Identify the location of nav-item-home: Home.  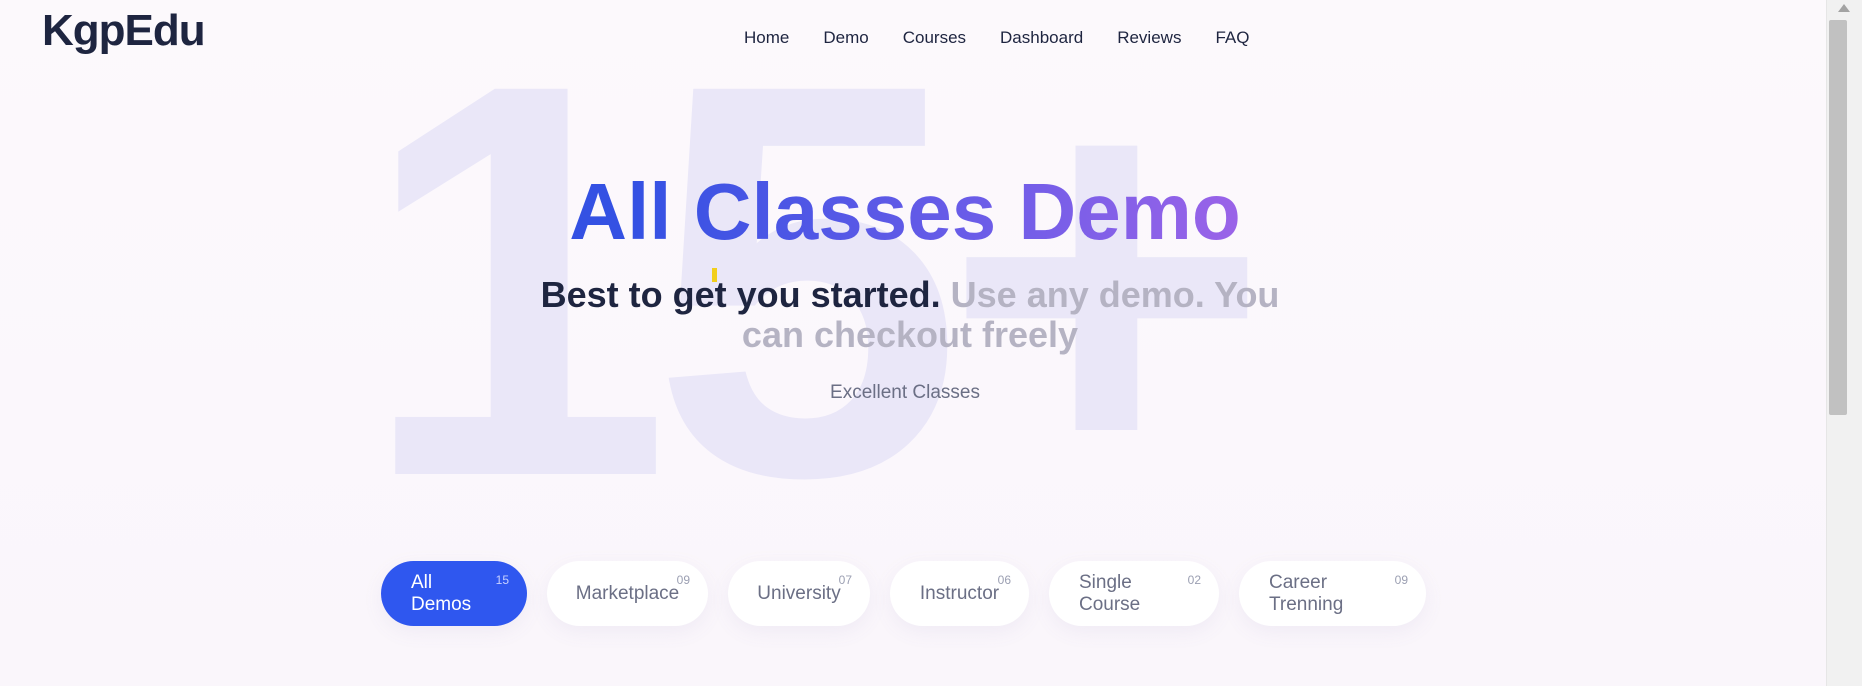
(766, 38).